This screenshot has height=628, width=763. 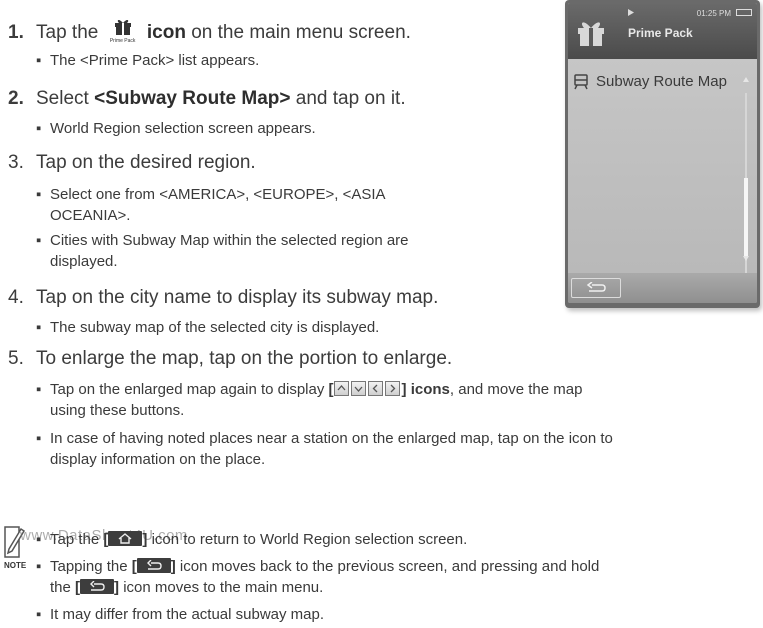 I want to click on back-icon, so click(x=596, y=287).